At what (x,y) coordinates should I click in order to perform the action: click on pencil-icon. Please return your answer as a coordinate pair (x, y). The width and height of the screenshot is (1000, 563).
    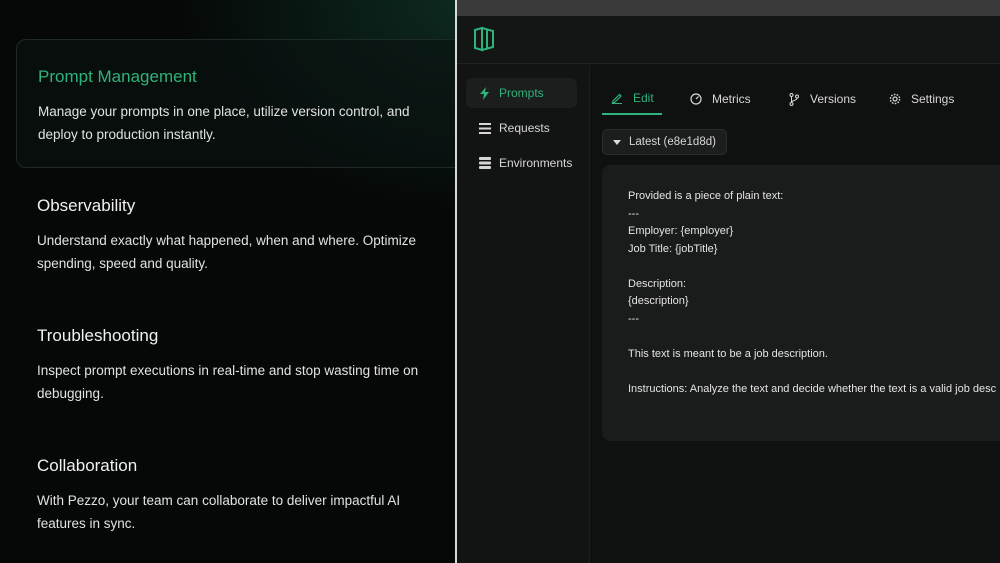
    Looking at the image, I should click on (617, 98).